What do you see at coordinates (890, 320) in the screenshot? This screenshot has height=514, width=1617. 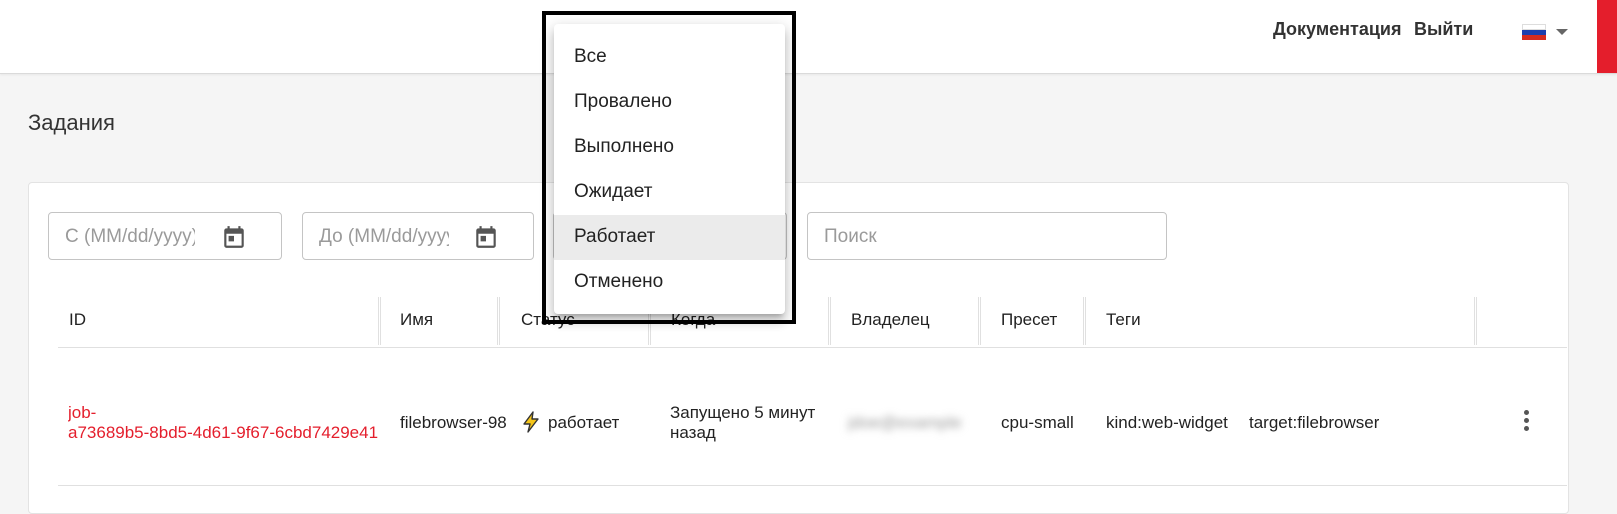 I see `column-header-owner: Владелец` at bounding box center [890, 320].